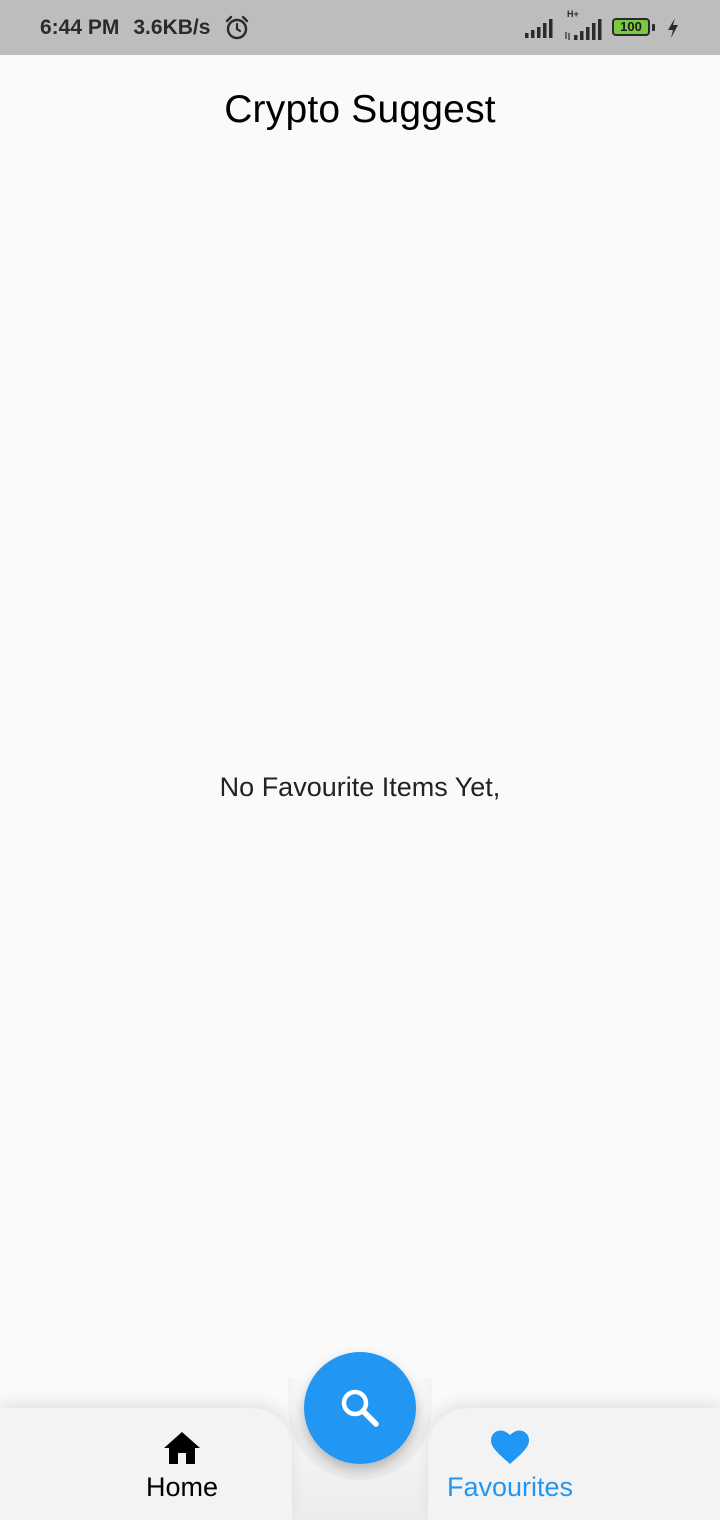 This screenshot has width=720, height=1520. I want to click on signal-icon, so click(539, 28).